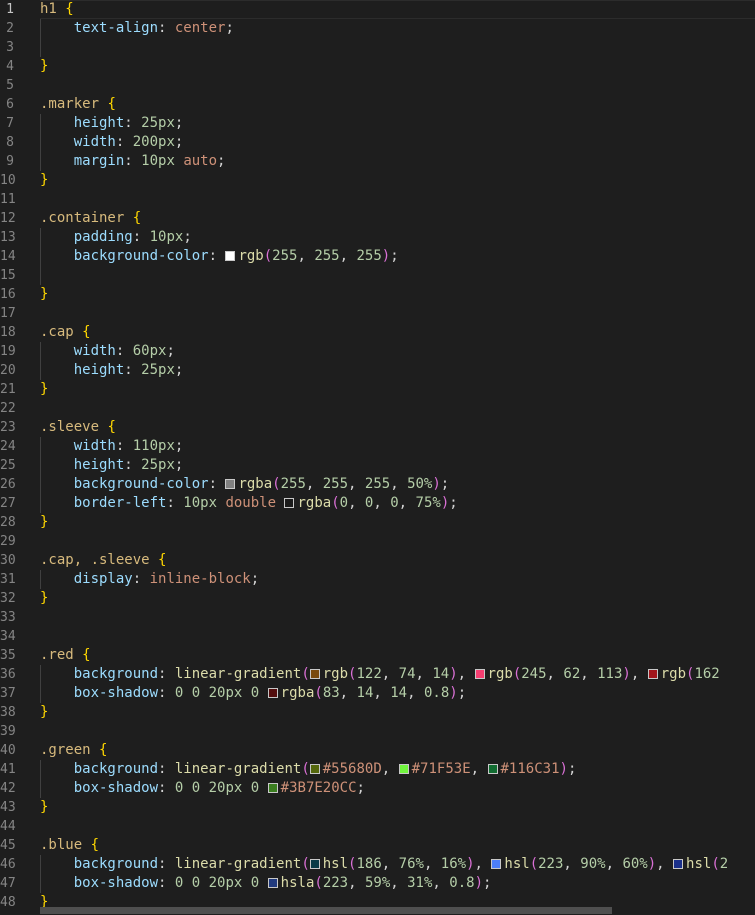 This screenshot has height=915, width=755. I want to click on code-token: .green, so click(70, 750).